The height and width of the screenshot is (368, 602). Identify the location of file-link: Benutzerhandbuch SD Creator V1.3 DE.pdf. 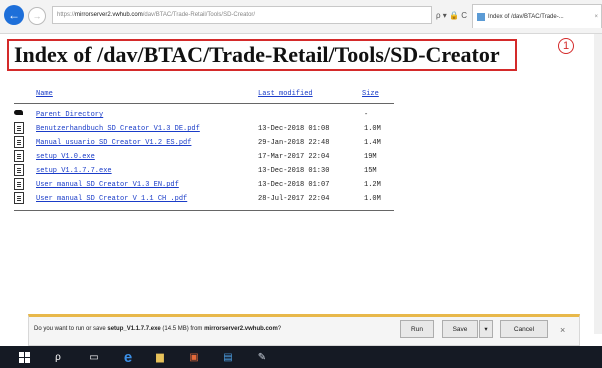
(118, 129).